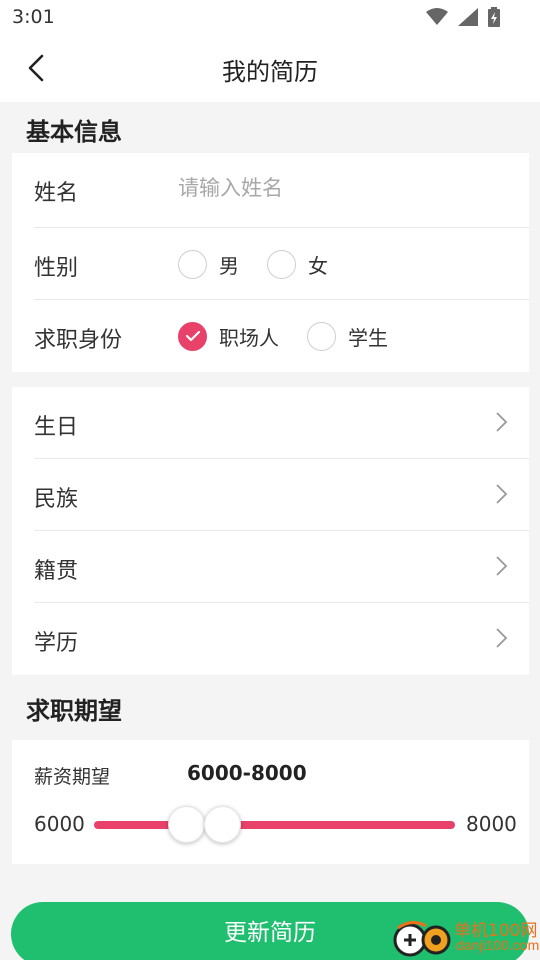  I want to click on watermark: 单机100网 danji100.com, so click(466, 937).